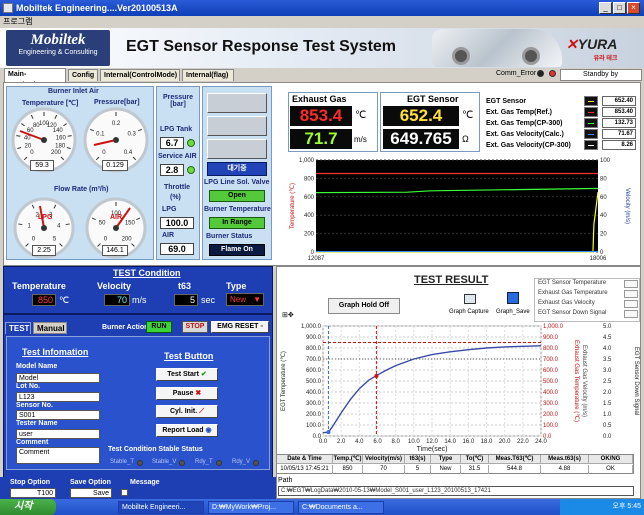  I want to click on comment-input: Comment, so click(58, 455).